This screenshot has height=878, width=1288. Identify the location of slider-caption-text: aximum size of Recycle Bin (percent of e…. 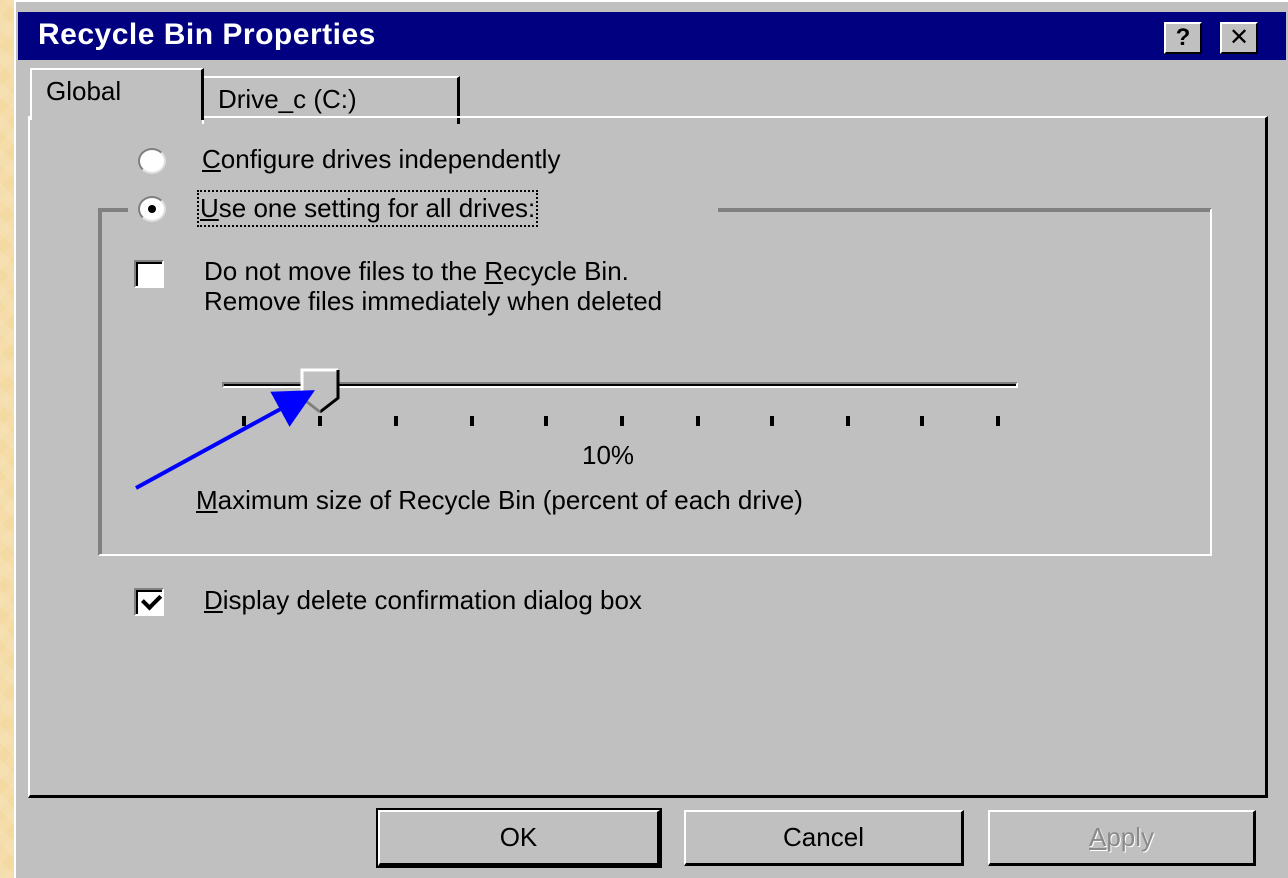
(510, 500).